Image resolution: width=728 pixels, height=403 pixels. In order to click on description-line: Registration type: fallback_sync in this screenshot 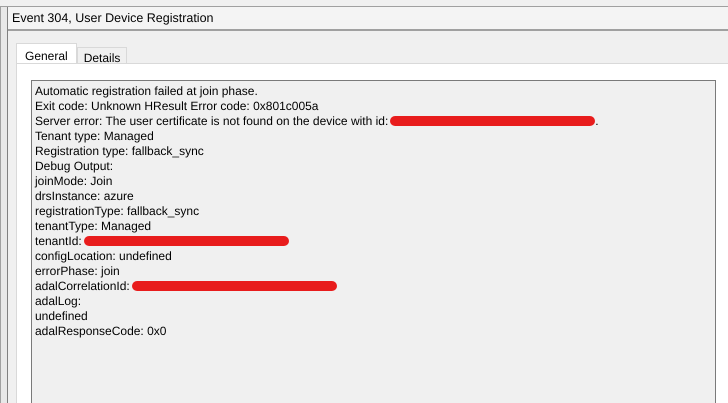, I will do `click(119, 151)`.